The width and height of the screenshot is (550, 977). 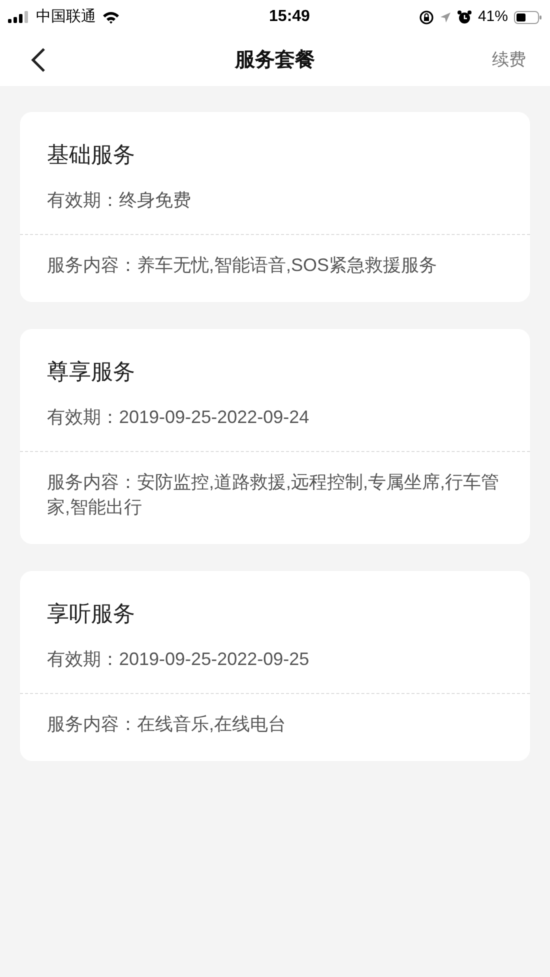 I want to click on service-content-text: 服务内容：在线音乐,在线电台, so click(x=167, y=724).